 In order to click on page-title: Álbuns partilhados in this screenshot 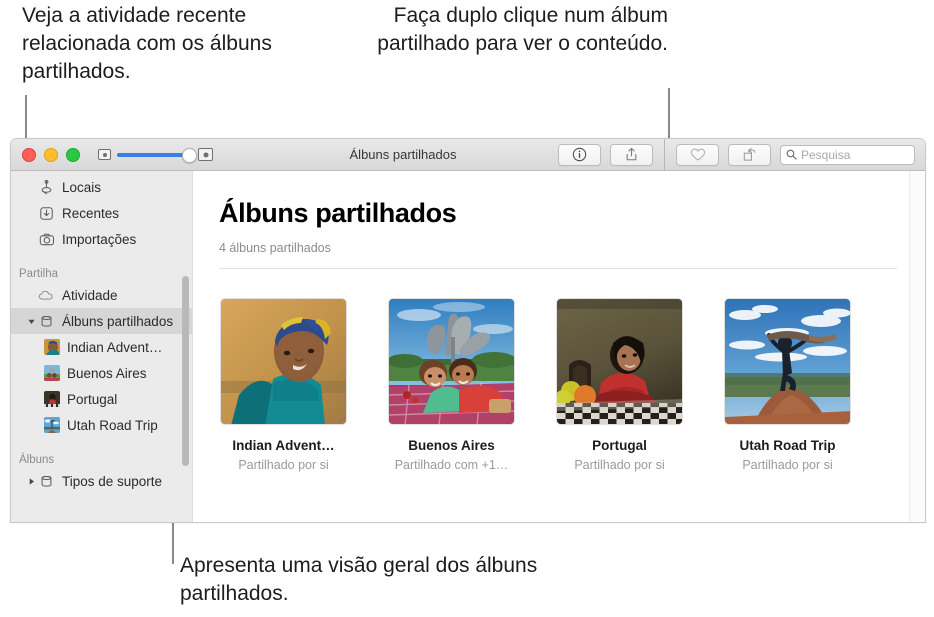, I will do `click(338, 213)`.